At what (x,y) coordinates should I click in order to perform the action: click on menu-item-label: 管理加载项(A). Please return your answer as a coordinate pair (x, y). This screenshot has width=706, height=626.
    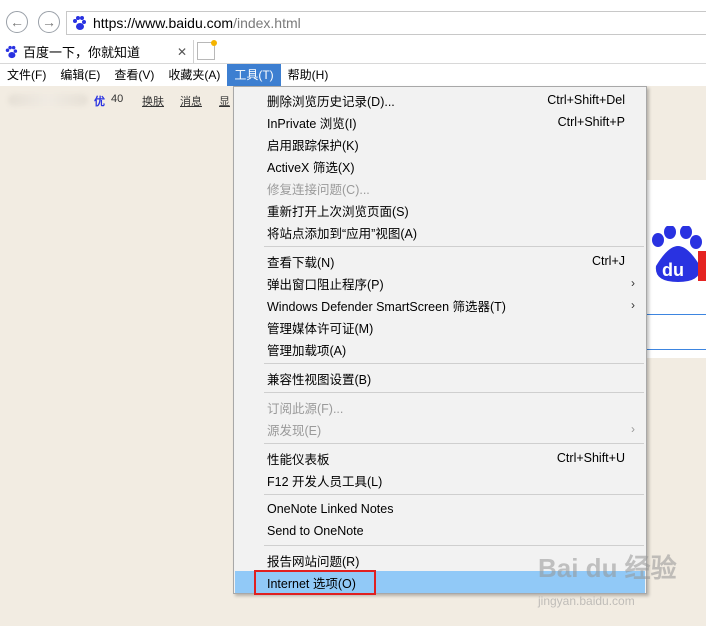
    Looking at the image, I should click on (307, 350).